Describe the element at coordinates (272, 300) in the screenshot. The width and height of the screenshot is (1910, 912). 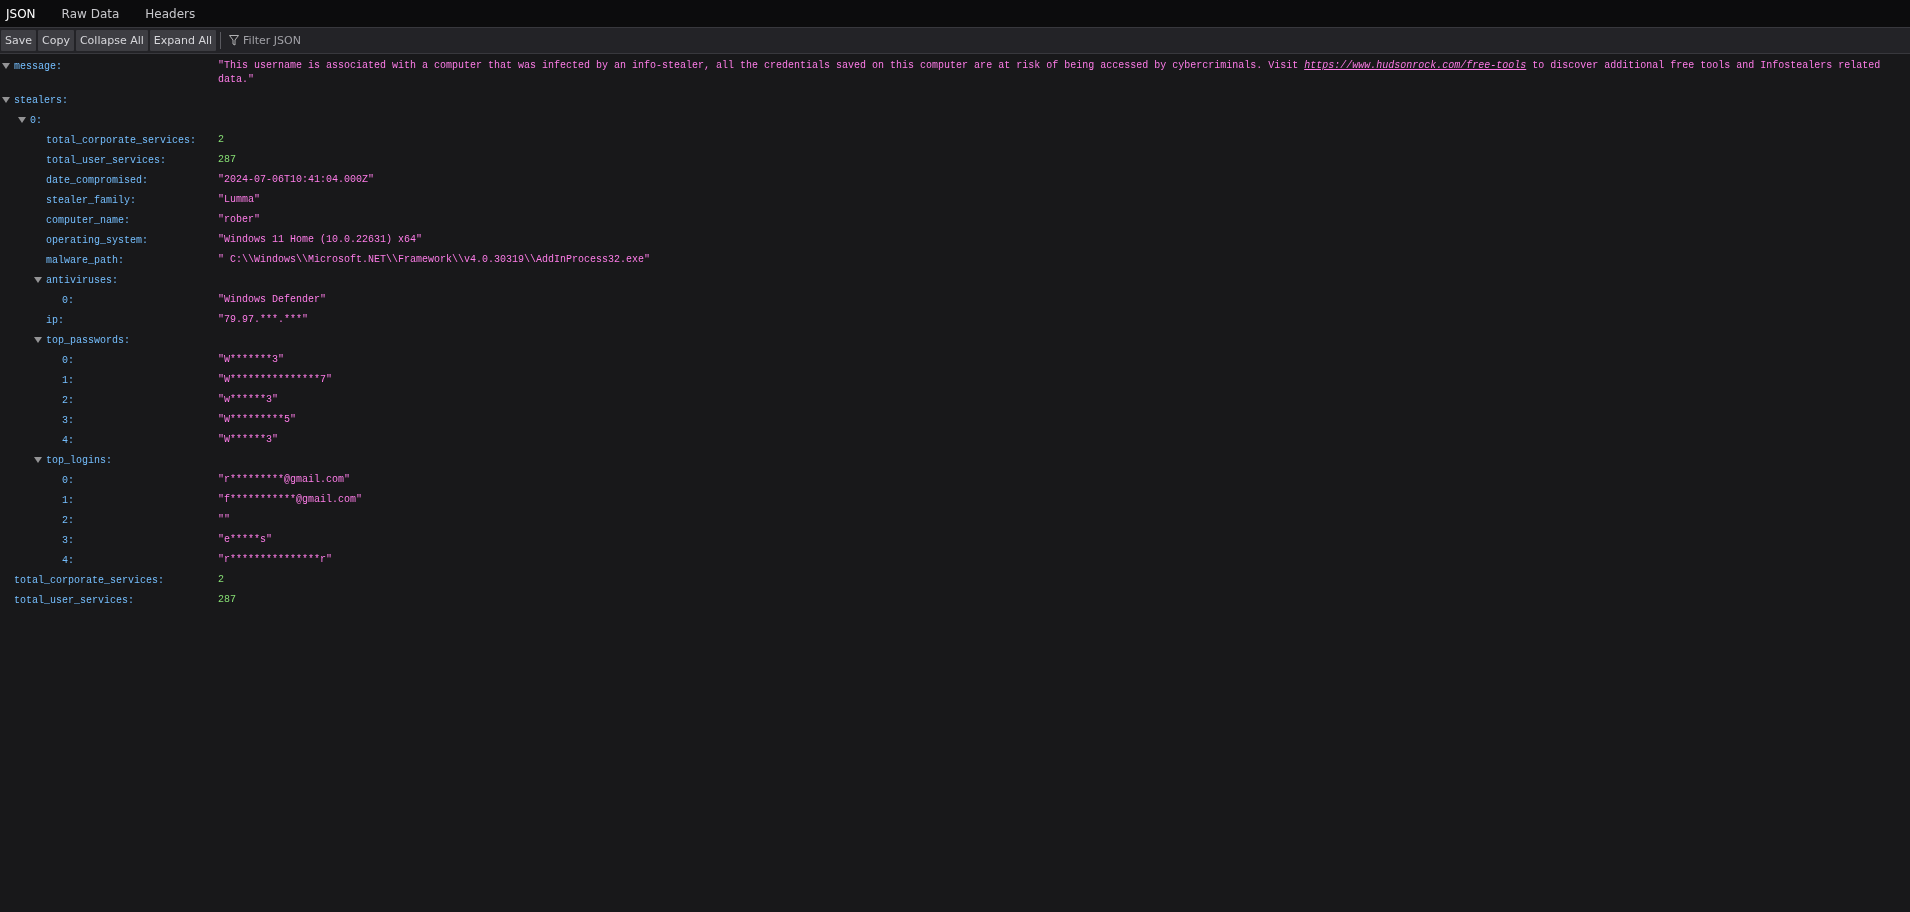
I see `json-string-value: "Windows Defender"` at that location.